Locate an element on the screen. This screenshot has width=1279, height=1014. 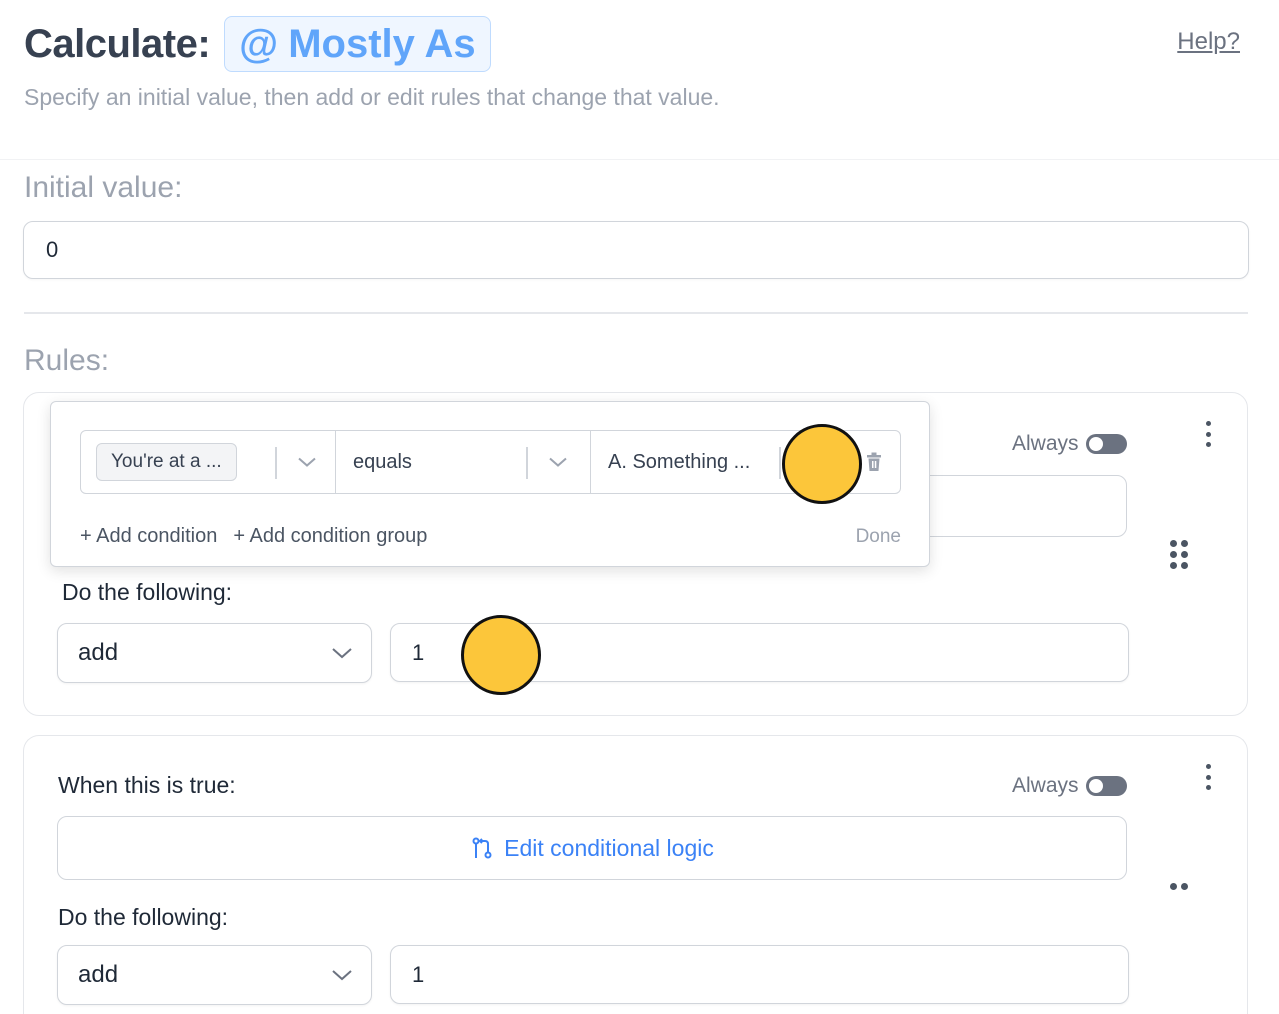
initial-value-input: 0 is located at coordinates (636, 250).